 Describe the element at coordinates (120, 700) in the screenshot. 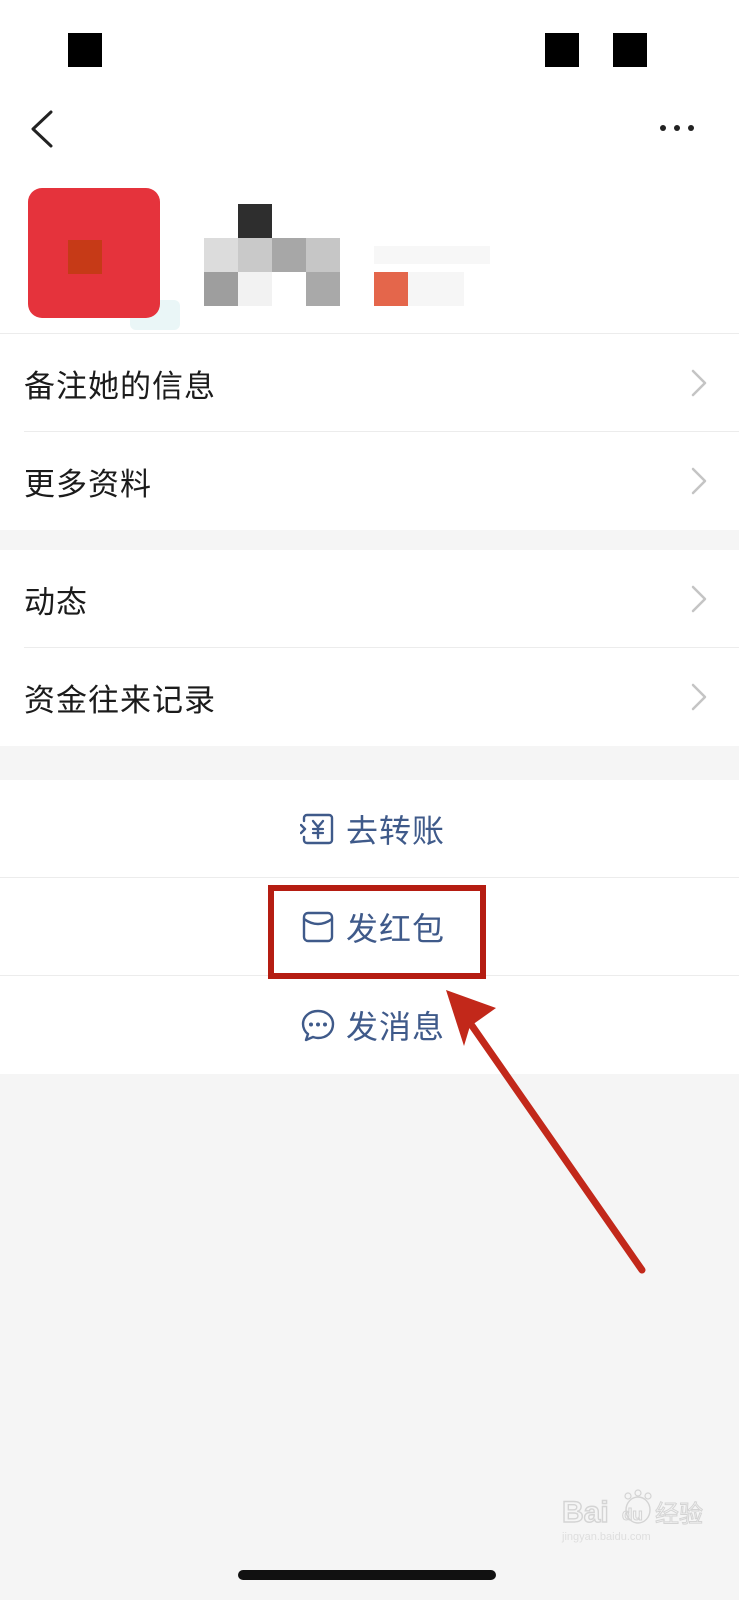

I see `menu-item-label: 资金往来记录` at that location.